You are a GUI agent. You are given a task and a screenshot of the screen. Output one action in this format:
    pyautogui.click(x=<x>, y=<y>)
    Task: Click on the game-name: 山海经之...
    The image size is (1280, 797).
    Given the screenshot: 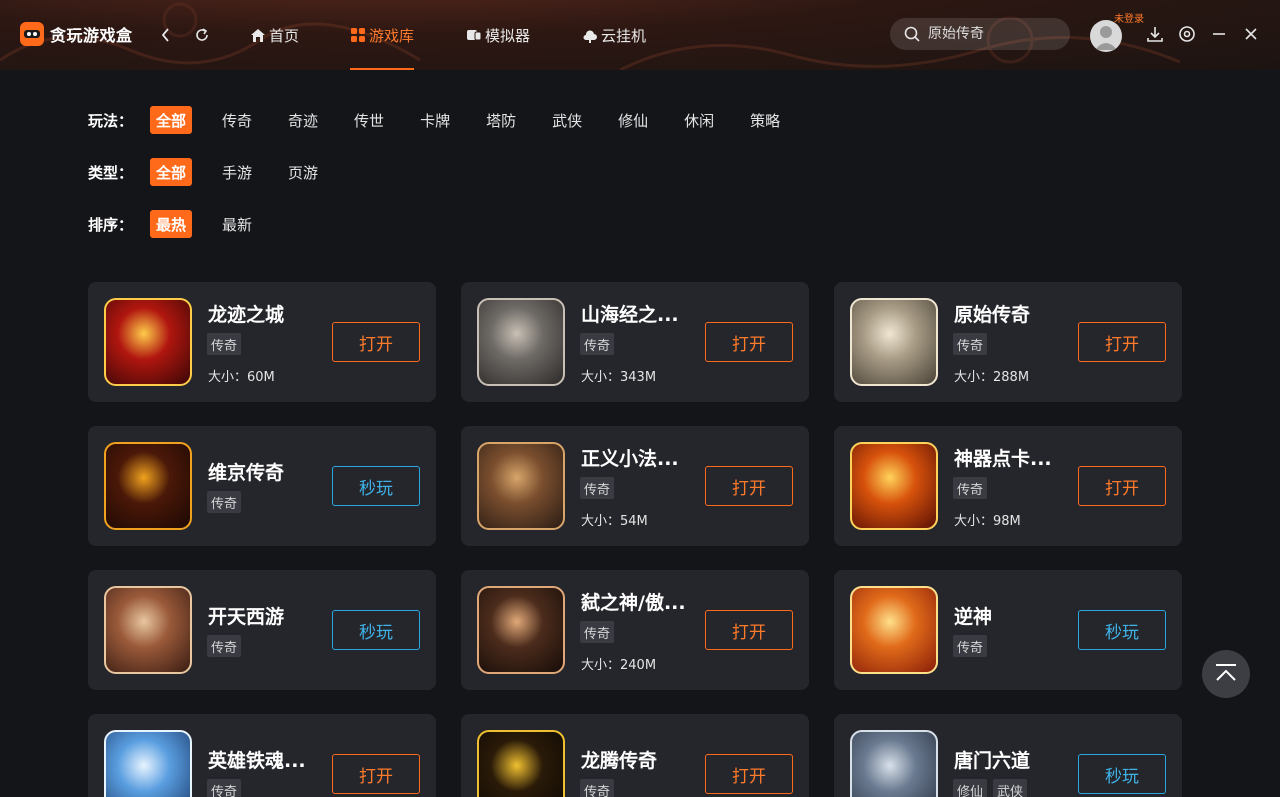 What is the action you would take?
    pyautogui.click(x=630, y=315)
    